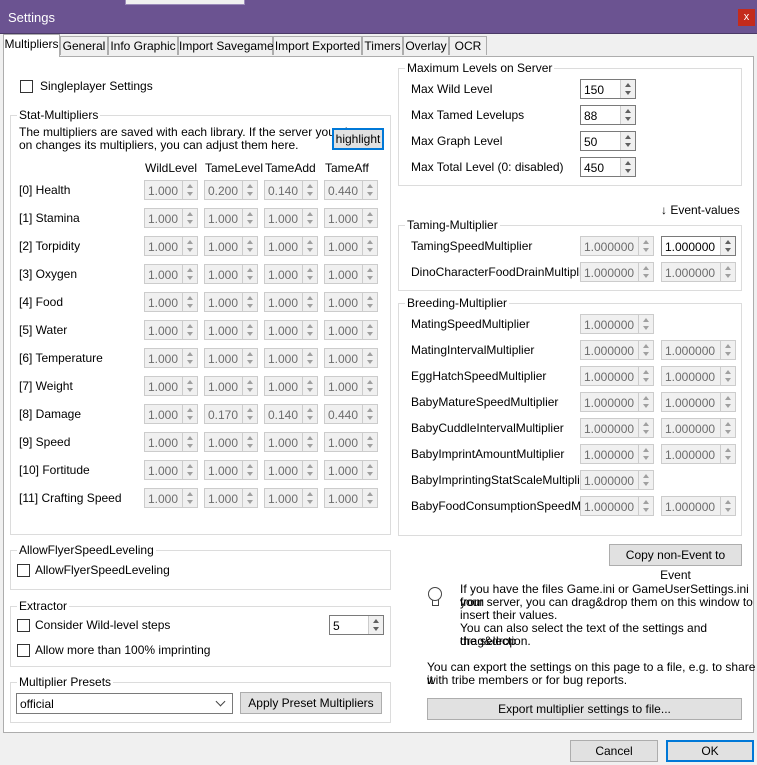 This screenshot has height=765, width=757. I want to click on wild-level-steps-checkbox, so click(23, 625).